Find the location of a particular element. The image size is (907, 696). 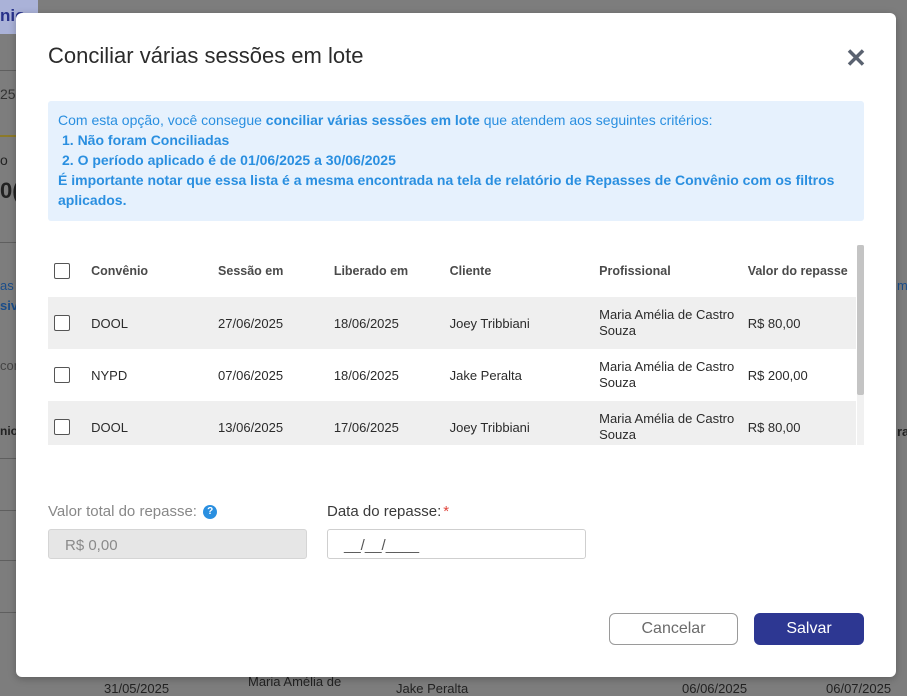

save-button: Salvar is located at coordinates (809, 629).